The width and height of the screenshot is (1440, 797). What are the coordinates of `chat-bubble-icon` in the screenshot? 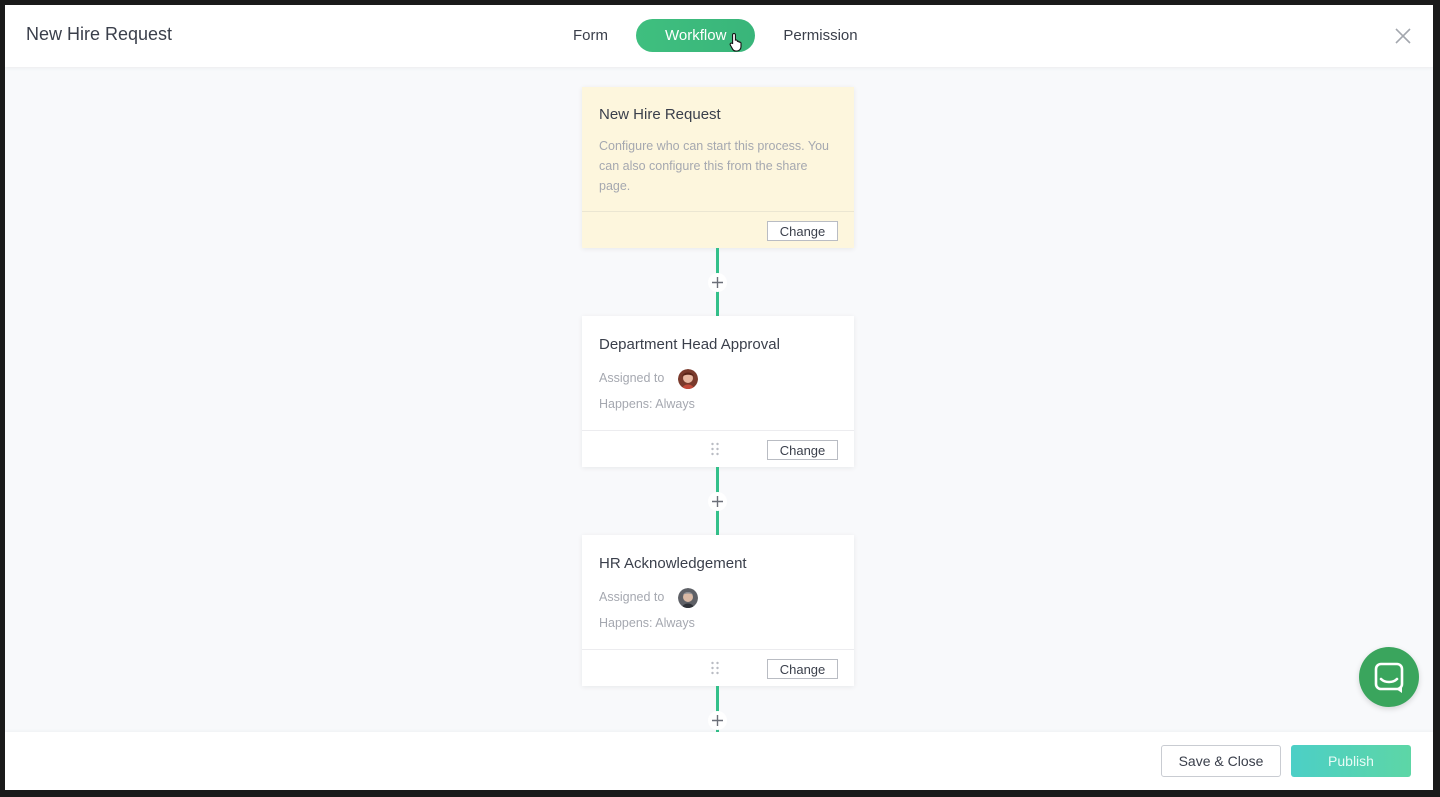 It's located at (1389, 677).